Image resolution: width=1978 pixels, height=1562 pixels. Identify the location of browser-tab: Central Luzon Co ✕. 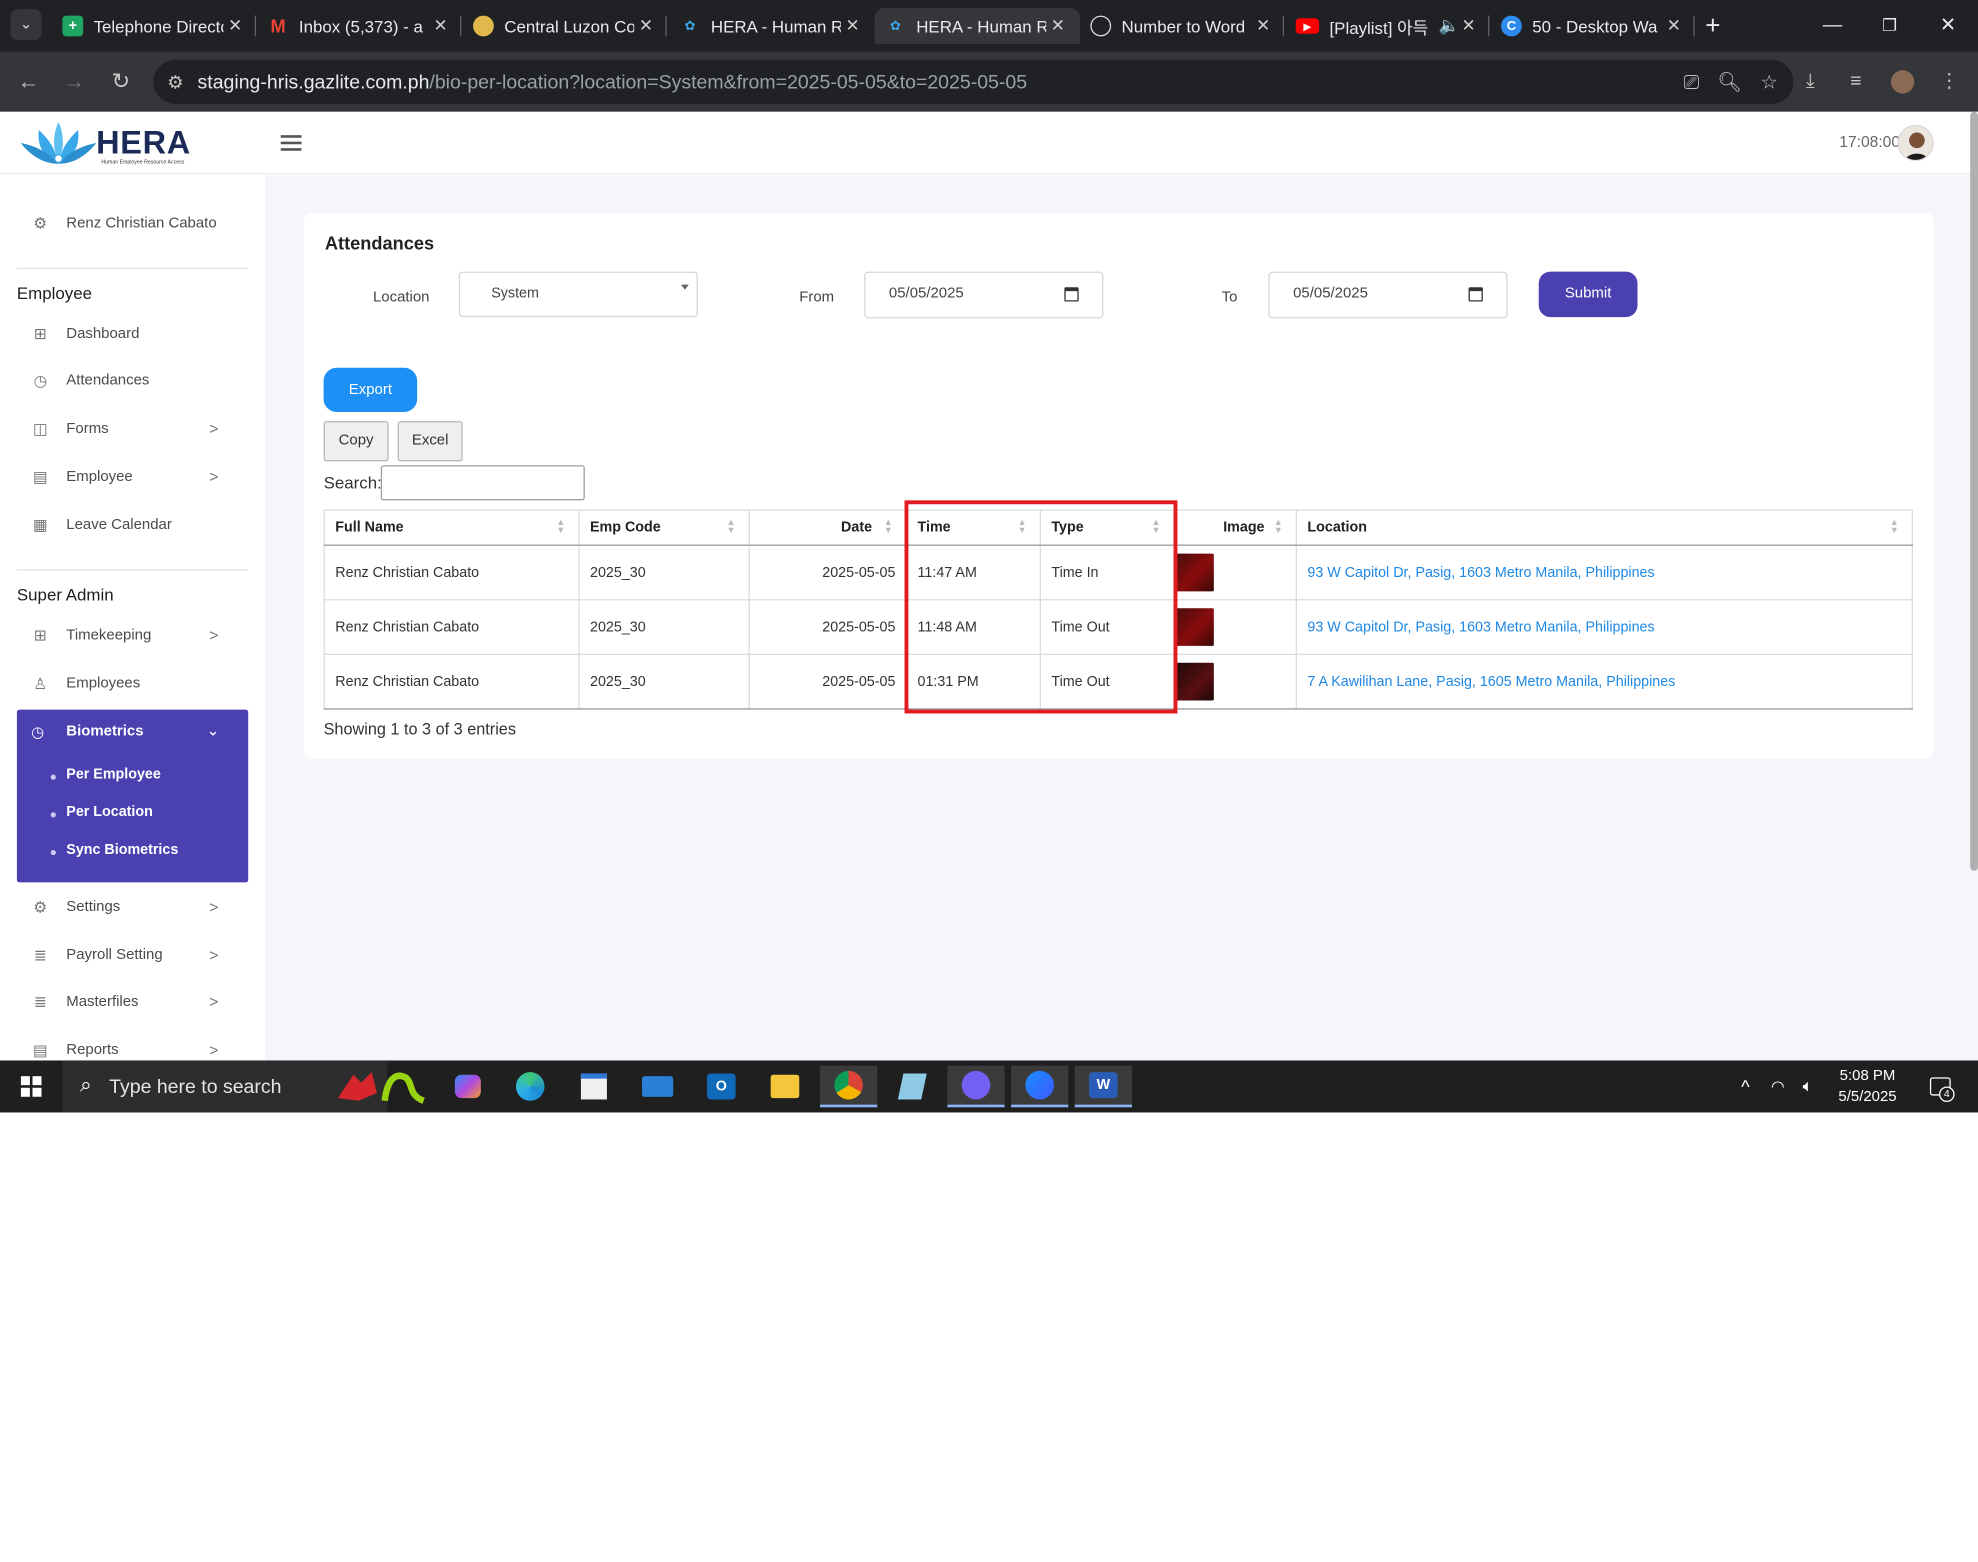
(565, 26).